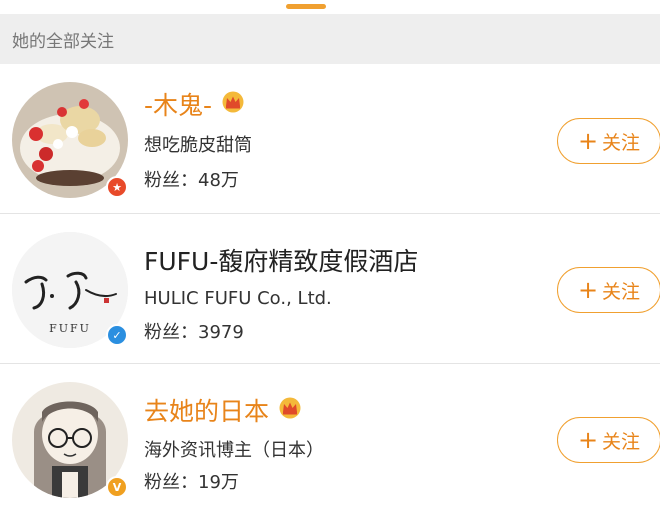 The height and width of the screenshot is (513, 660). I want to click on fans-count: 粉丝：3979, so click(194, 331).